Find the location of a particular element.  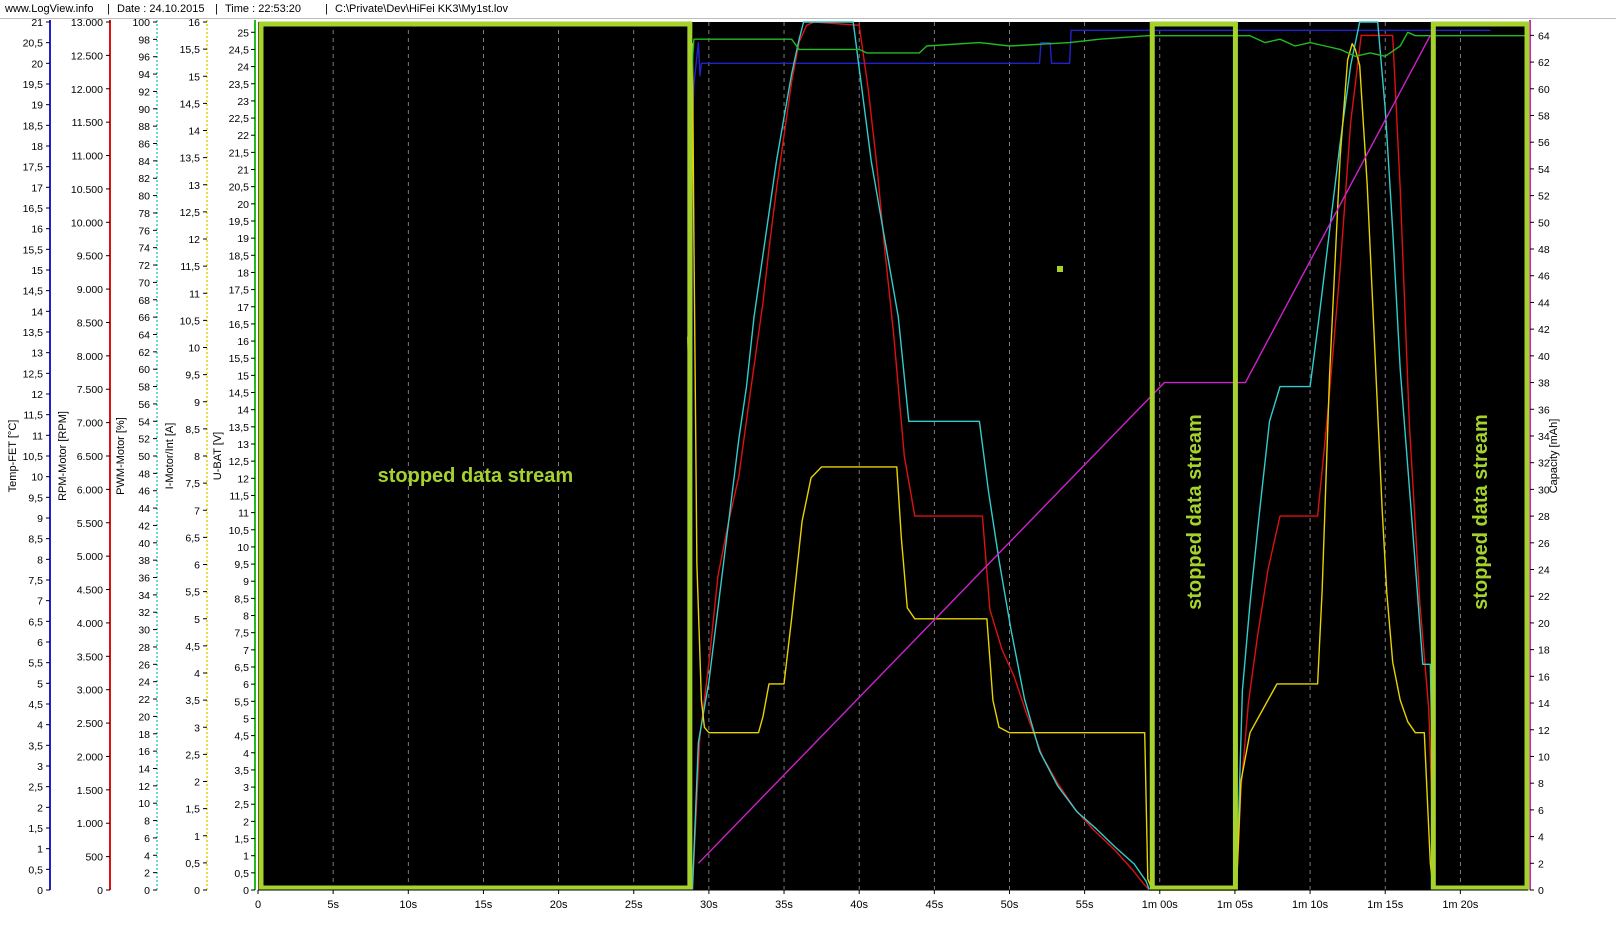

temp-tick-label: 20,5 is located at coordinates (33, 44).